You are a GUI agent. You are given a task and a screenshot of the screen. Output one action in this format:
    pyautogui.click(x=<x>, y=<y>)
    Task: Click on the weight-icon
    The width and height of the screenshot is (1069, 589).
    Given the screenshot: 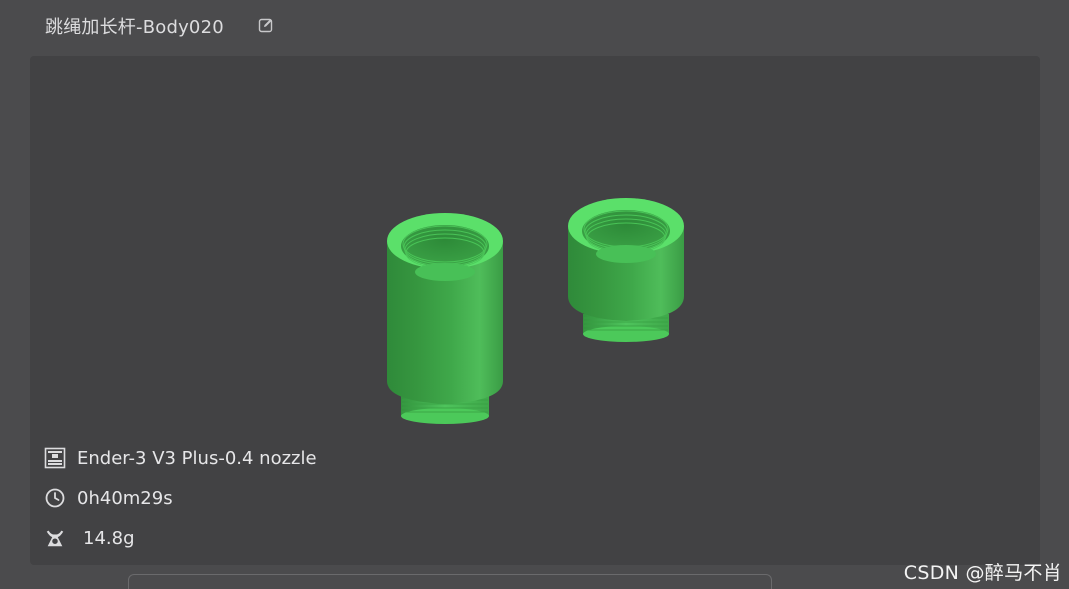 What is the action you would take?
    pyautogui.click(x=55, y=538)
    